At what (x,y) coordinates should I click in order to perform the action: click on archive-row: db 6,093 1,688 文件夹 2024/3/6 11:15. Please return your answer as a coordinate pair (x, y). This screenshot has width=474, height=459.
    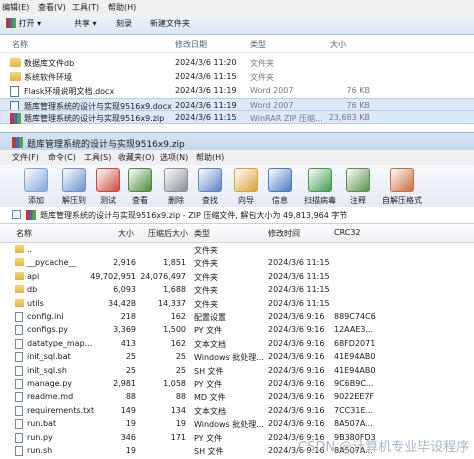
    Looking at the image, I should click on (237, 289).